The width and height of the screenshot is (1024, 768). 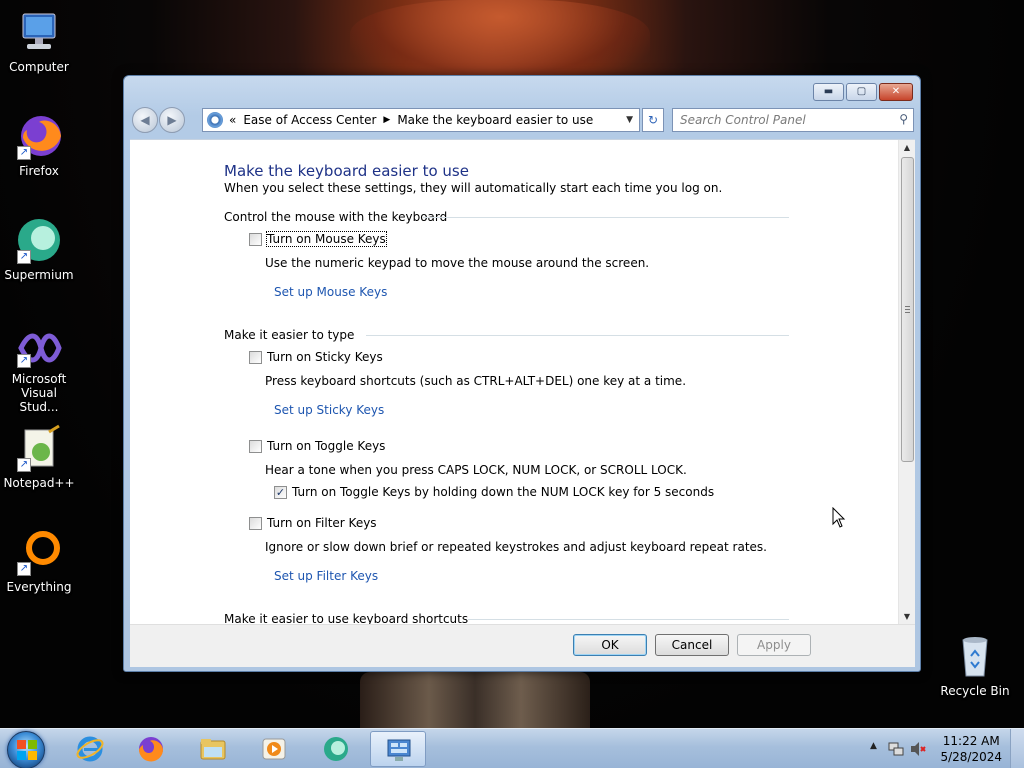 I want to click on checkbox-label: Turn on Sticky Keys, so click(x=325, y=357).